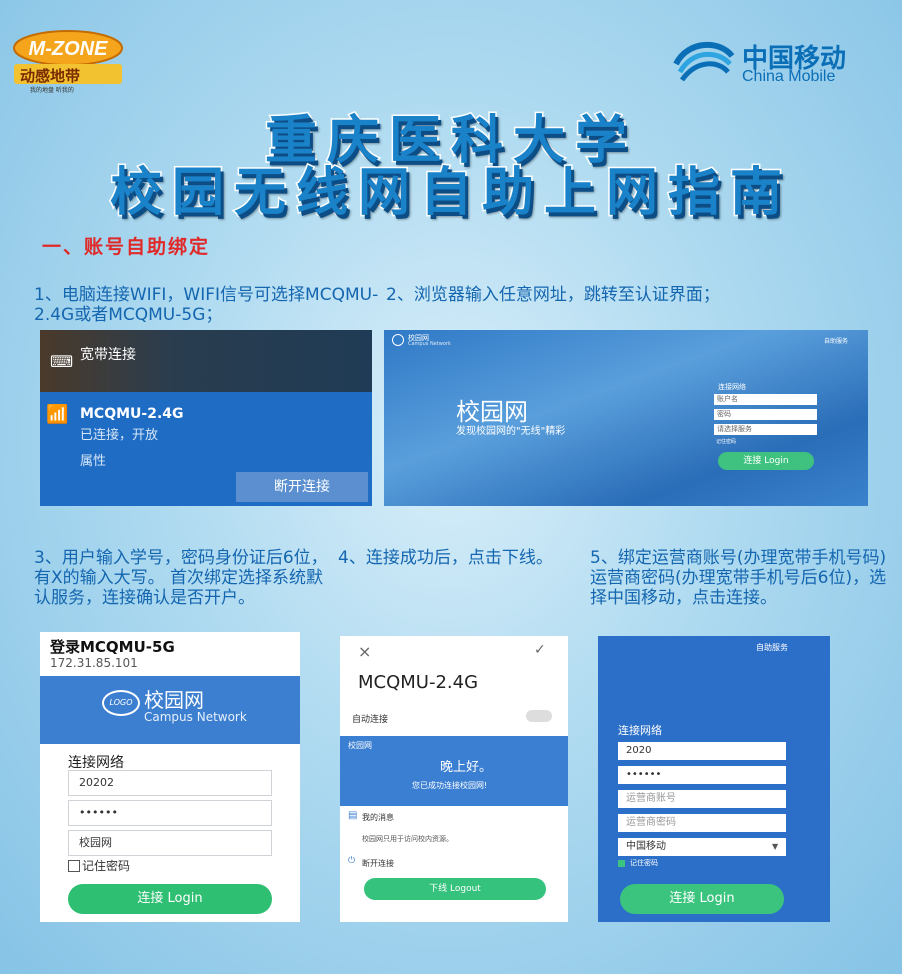 The height and width of the screenshot is (974, 902). What do you see at coordinates (378, 863) in the screenshot?
I see `disconnect-label: 断开连接` at bounding box center [378, 863].